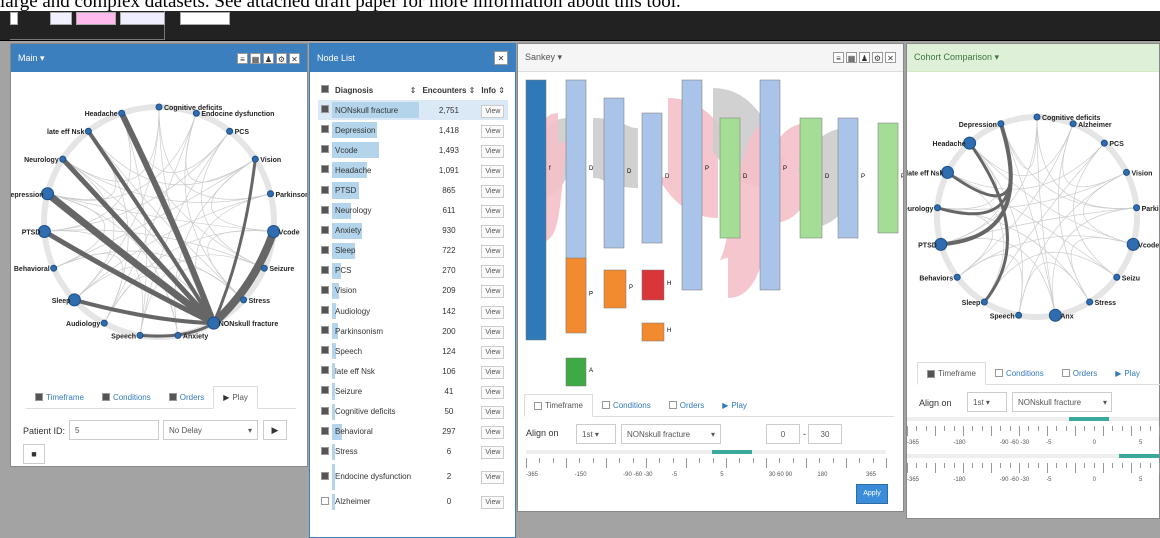 The height and width of the screenshot is (538, 1160). What do you see at coordinates (413, 271) in the screenshot?
I see `table-row: PCS 270 View` at bounding box center [413, 271].